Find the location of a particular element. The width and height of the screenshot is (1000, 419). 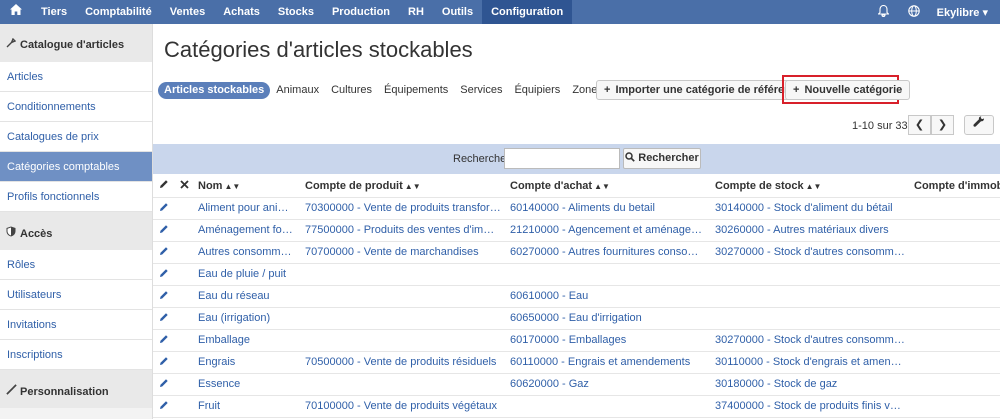

nav-configuration: Configuration is located at coordinates (527, 12).